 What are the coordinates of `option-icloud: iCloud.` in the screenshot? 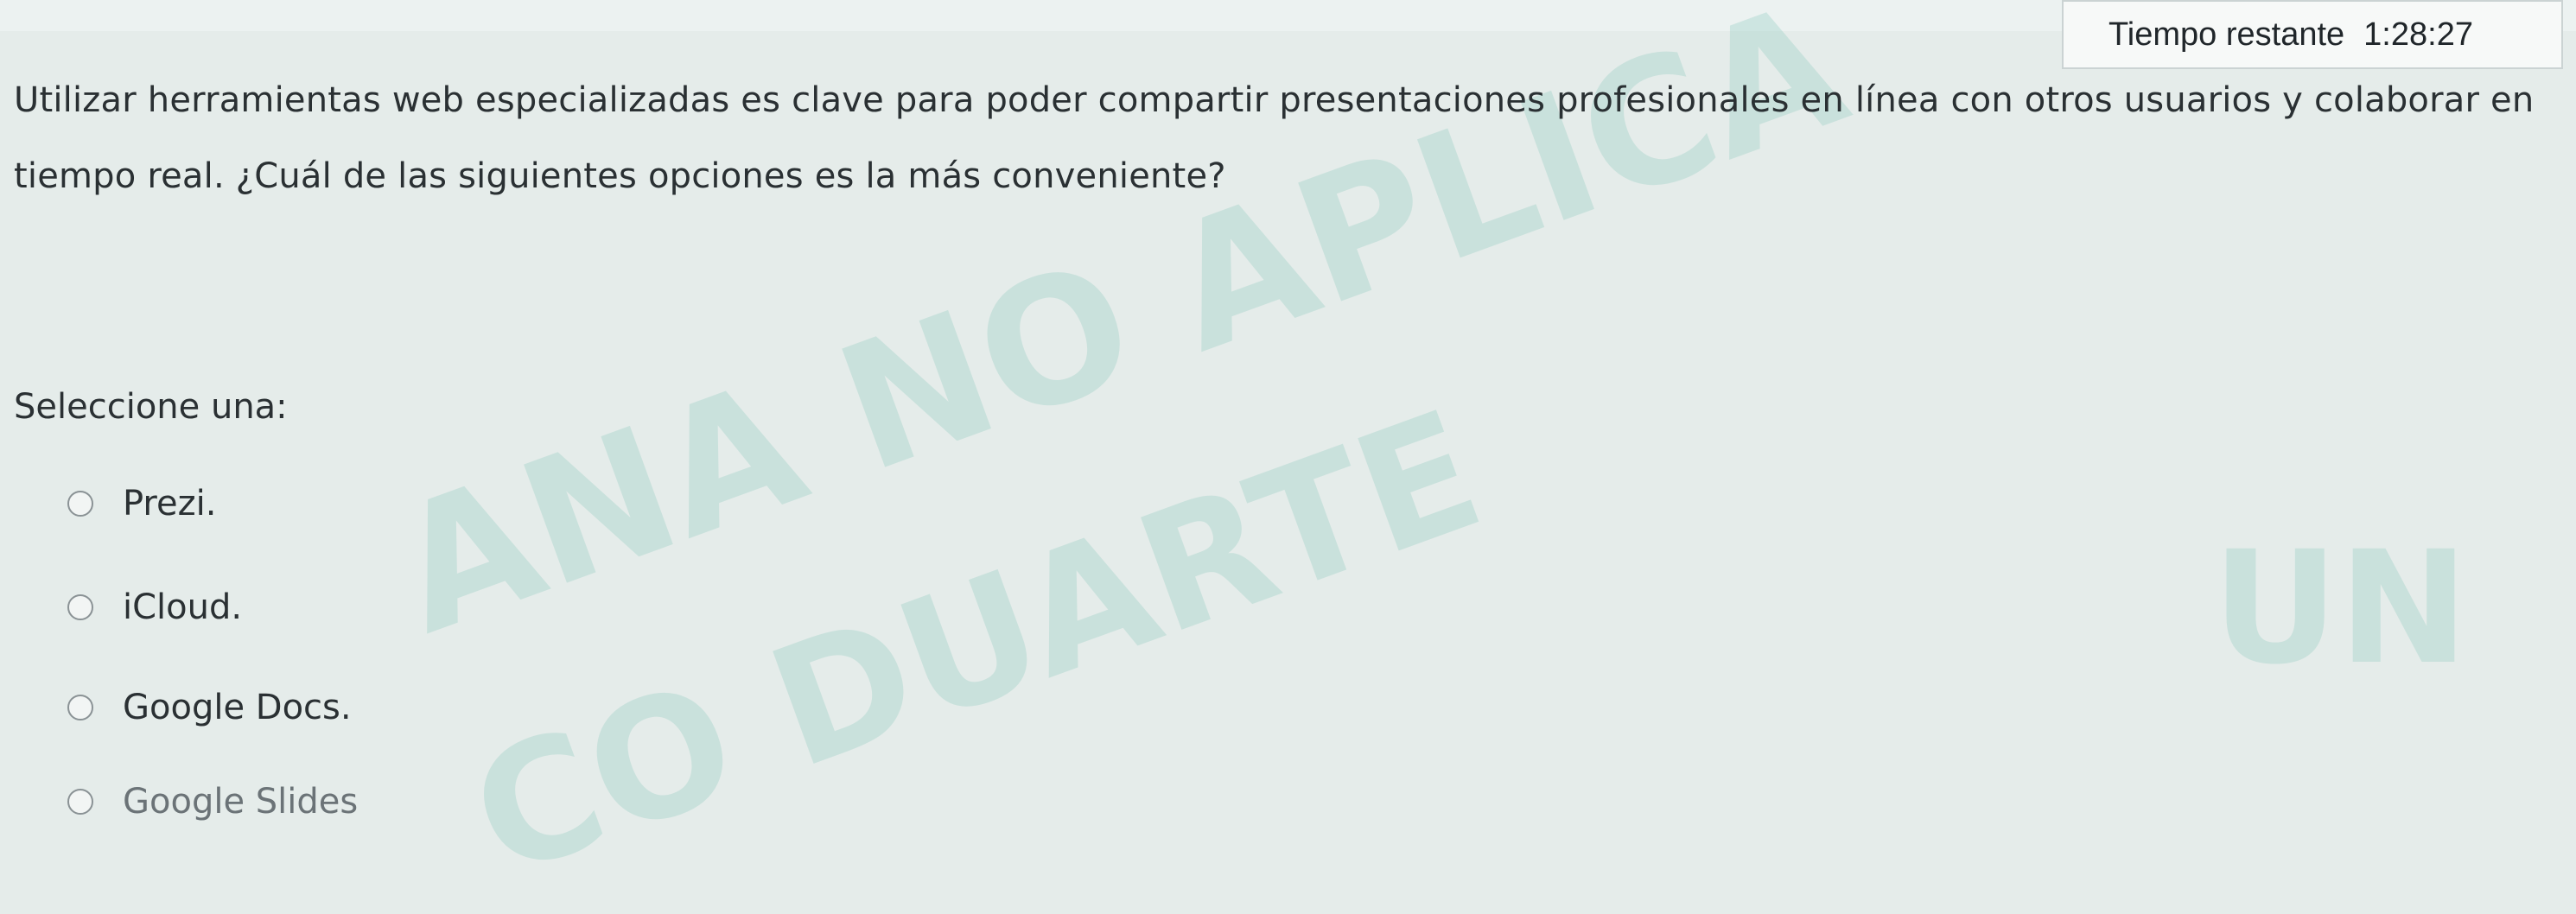 It's located at (154, 607).